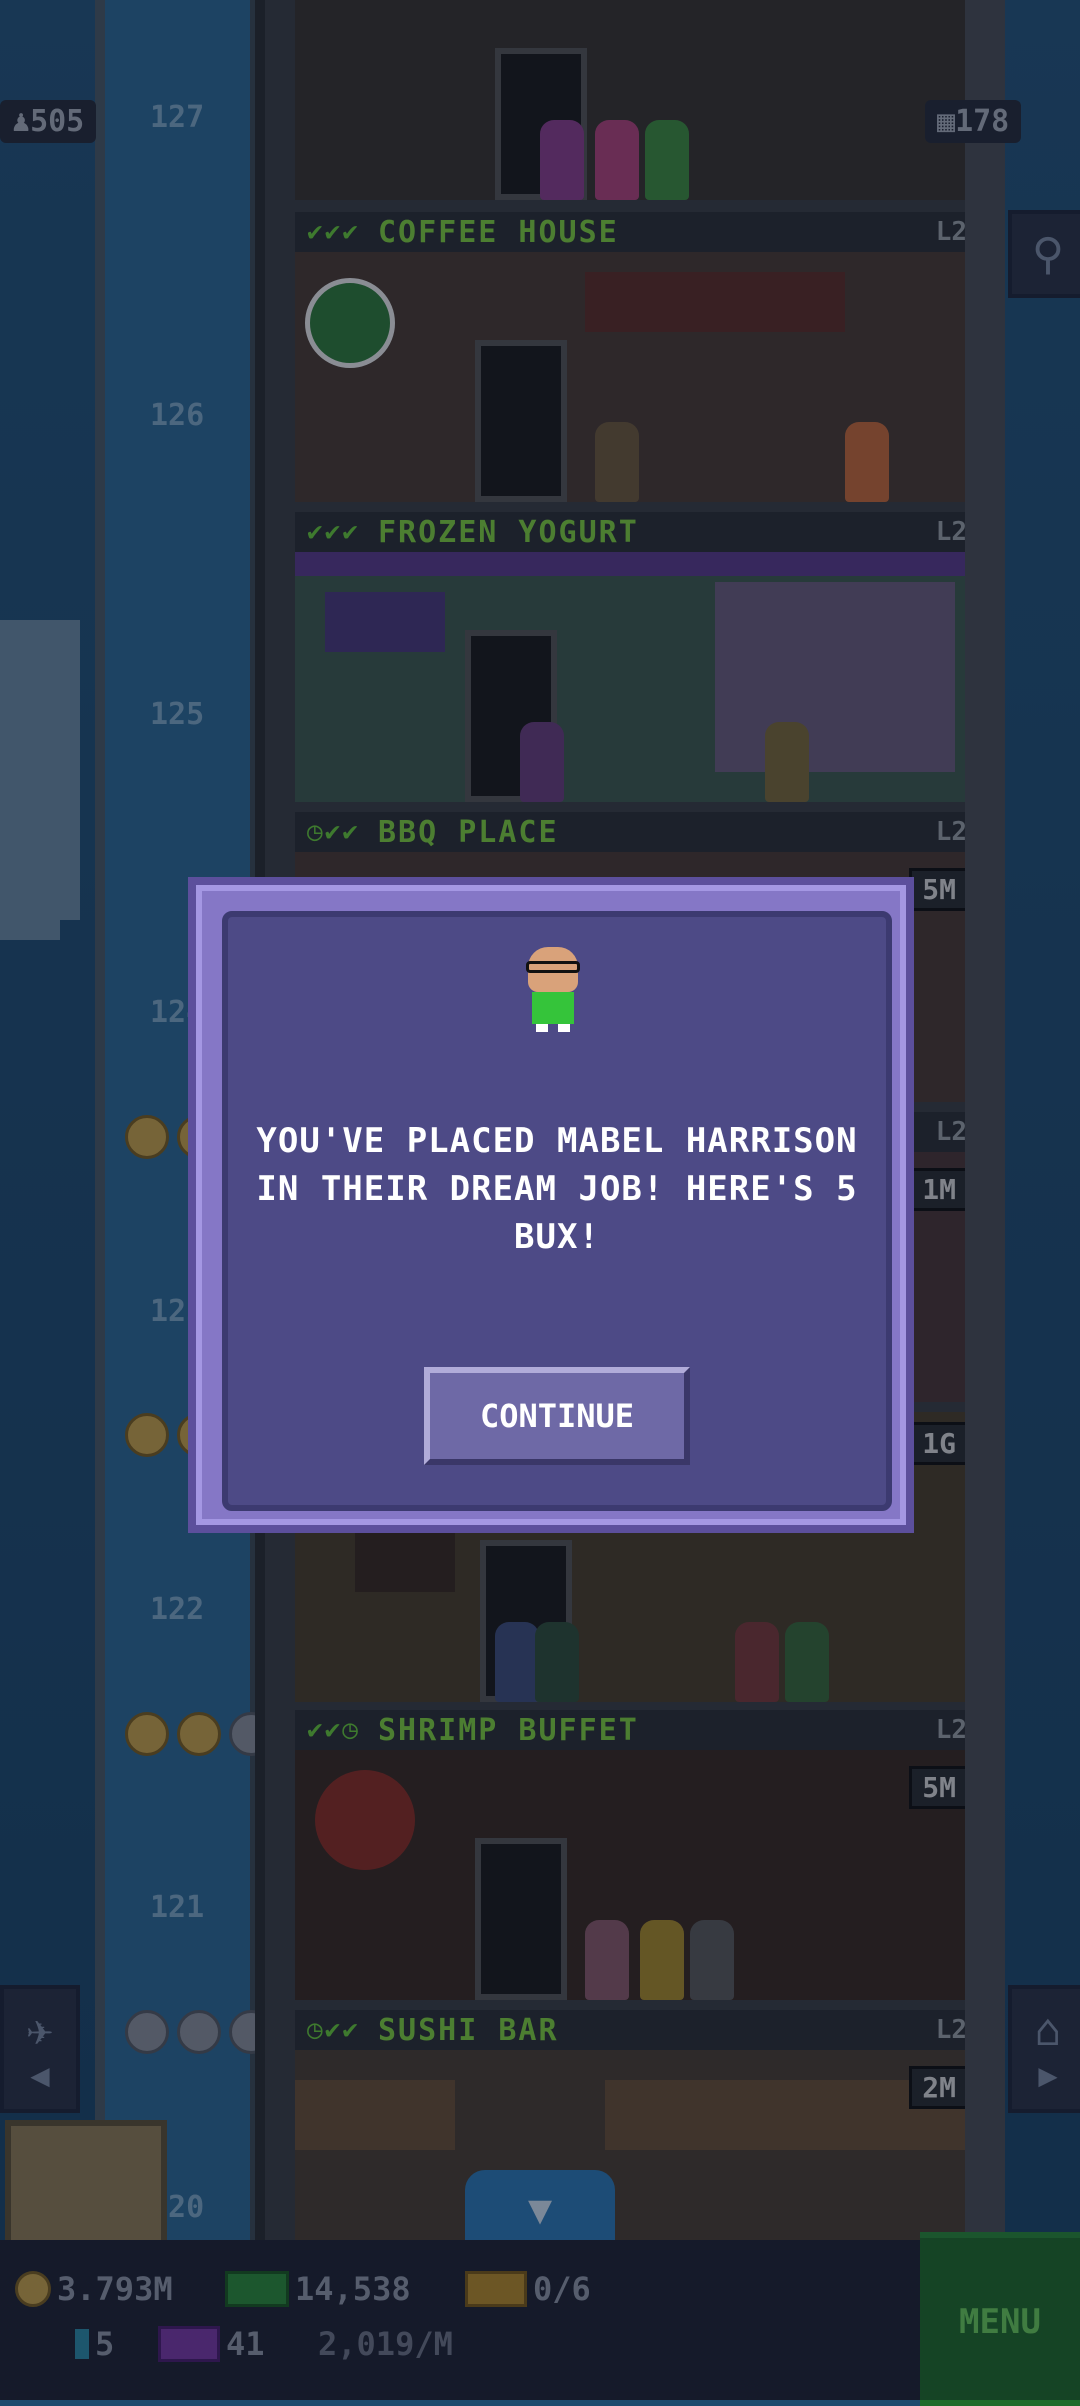 Image resolution: width=1080 pixels, height=2406 pixels. I want to click on continue-button: CONTINUE, so click(557, 1416).